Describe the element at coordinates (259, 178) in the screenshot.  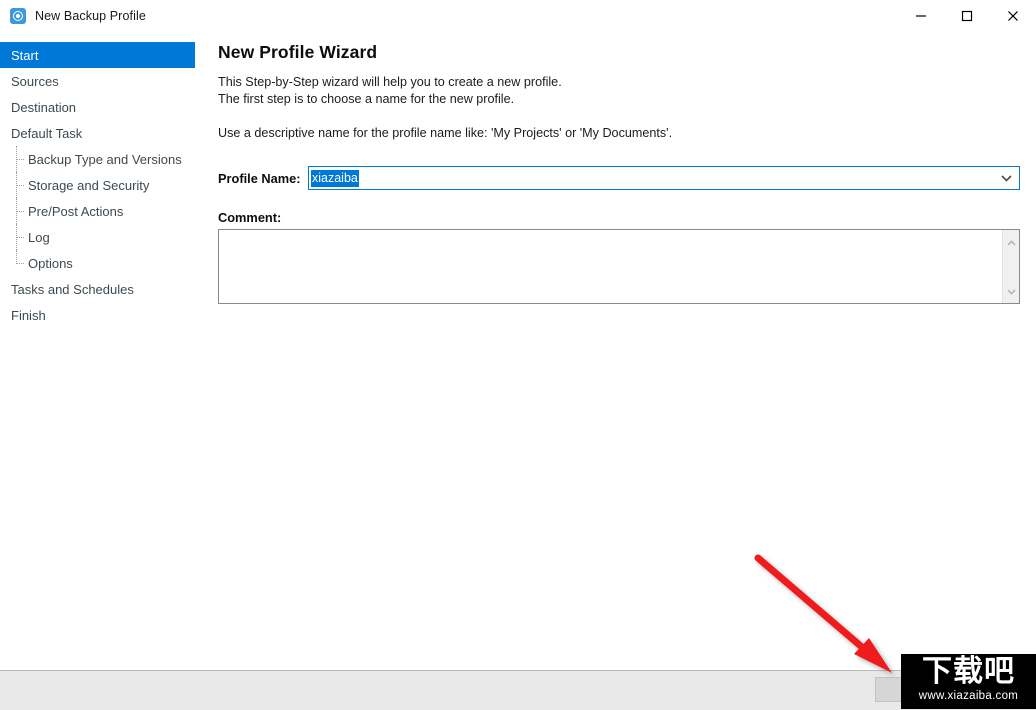
I see `profile-name-label: Profile Name:` at that location.